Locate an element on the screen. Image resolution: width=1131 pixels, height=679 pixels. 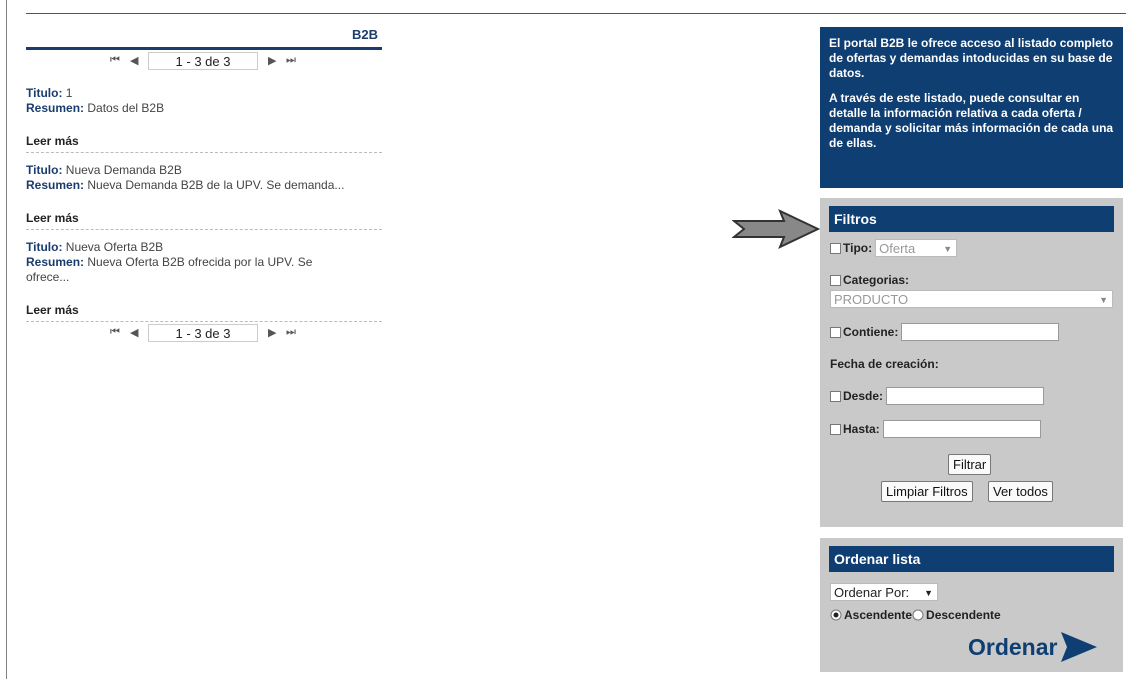
ascendente-radio is located at coordinates (836, 615).